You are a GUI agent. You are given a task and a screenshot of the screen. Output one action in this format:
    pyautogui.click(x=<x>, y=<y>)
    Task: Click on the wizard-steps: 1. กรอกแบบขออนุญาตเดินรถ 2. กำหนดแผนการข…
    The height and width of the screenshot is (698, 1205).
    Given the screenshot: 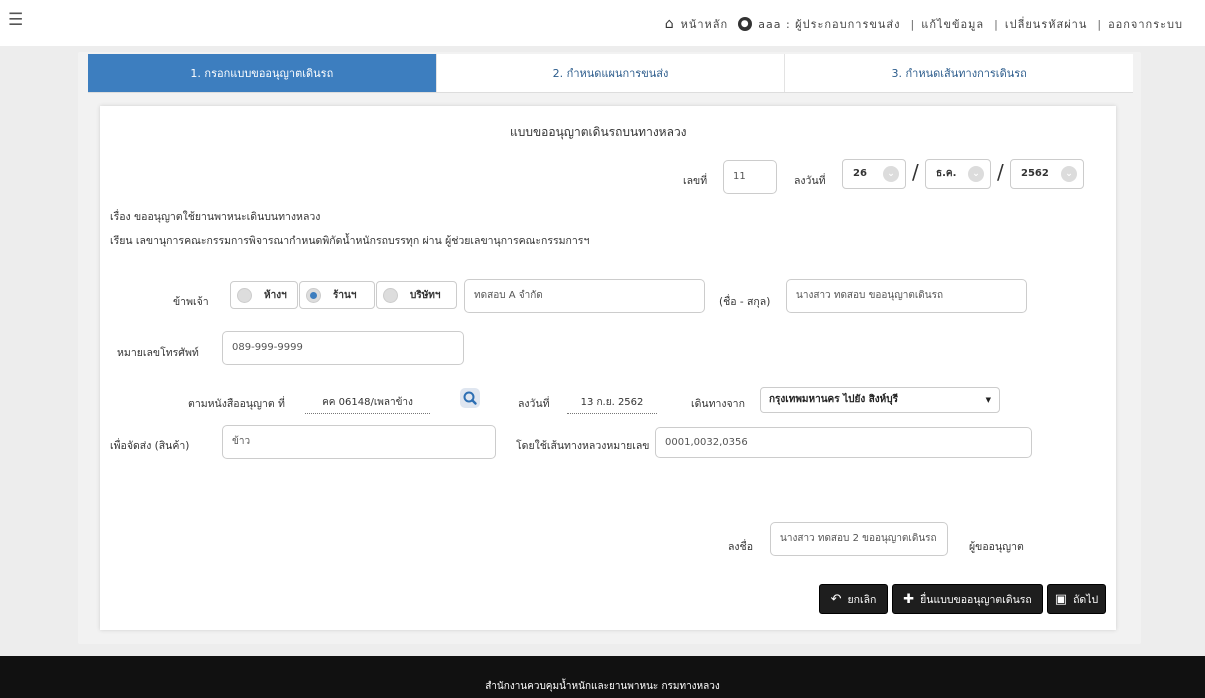 What is the action you would take?
    pyautogui.click(x=610, y=73)
    